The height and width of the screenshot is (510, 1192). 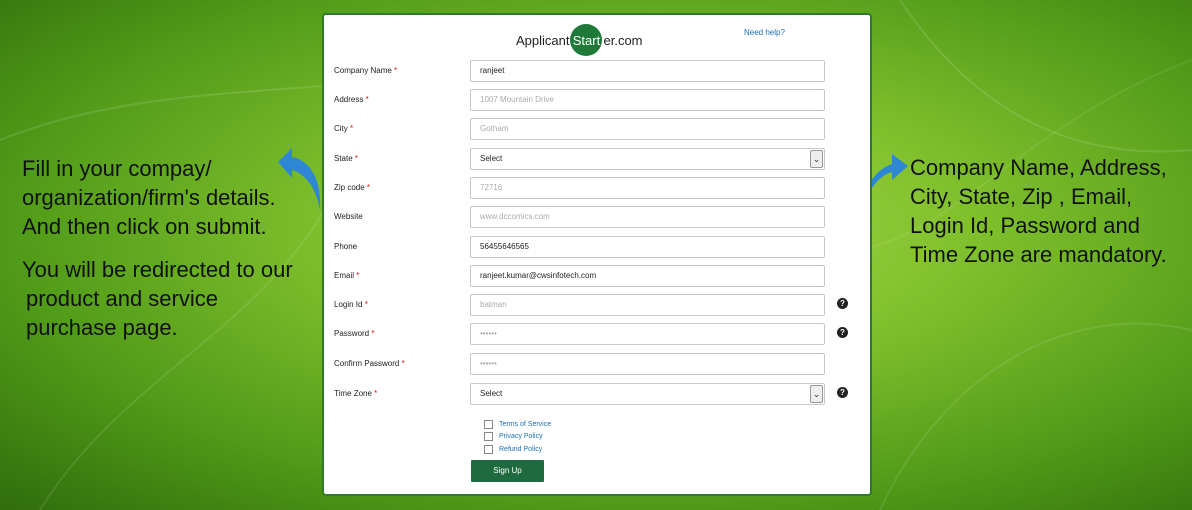 I want to click on logo-text-right: er.com, so click(x=623, y=40).